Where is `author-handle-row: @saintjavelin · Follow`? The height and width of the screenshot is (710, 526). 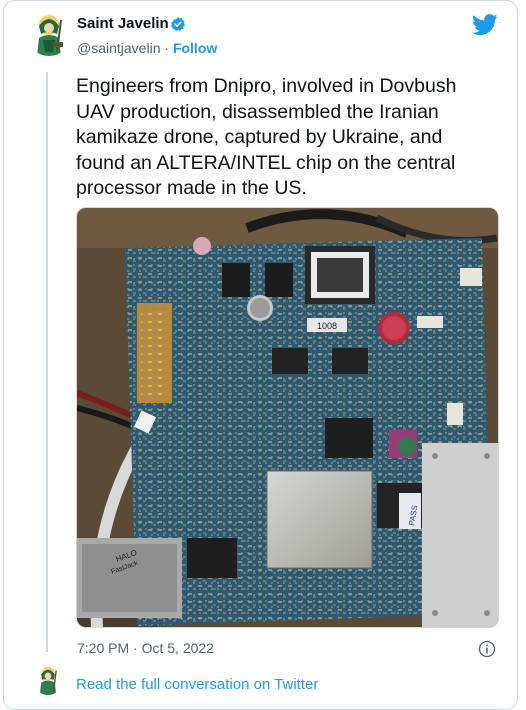
author-handle-row: @saintjavelin · Follow is located at coordinates (147, 48).